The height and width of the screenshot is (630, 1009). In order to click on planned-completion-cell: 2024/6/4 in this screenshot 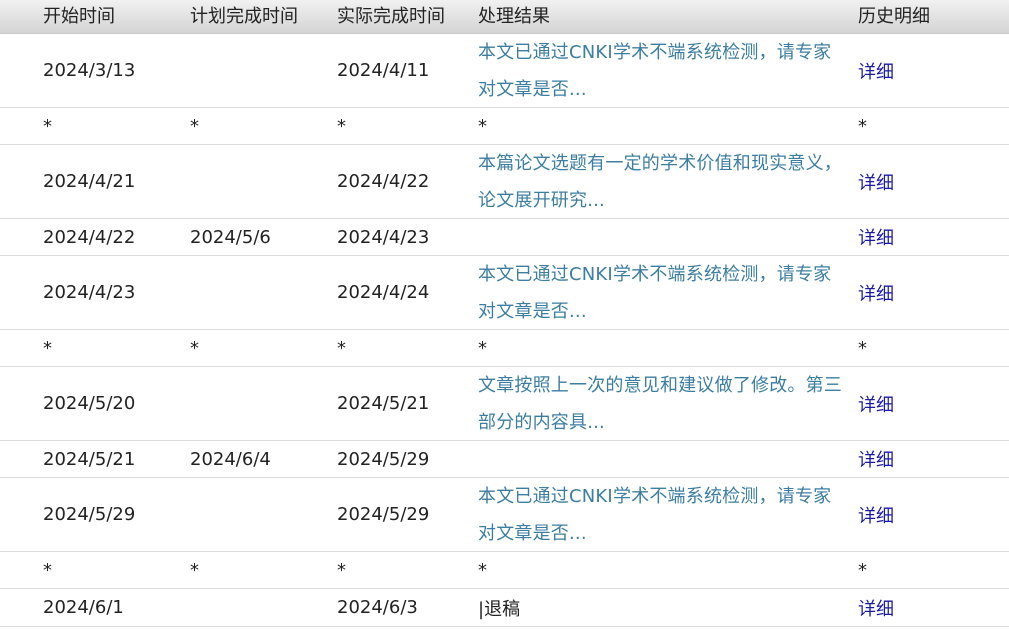, I will do `click(230, 459)`.